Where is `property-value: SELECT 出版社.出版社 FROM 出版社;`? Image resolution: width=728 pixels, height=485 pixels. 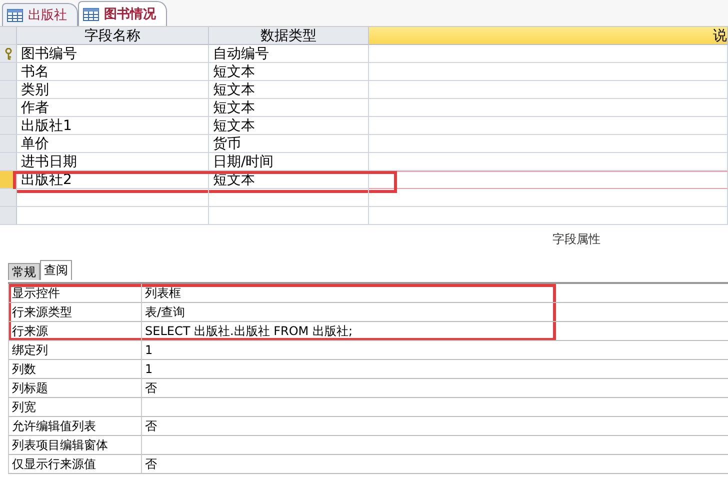
property-value: SELECT 出版社.出版社 FROM 出版社; is located at coordinates (435, 331).